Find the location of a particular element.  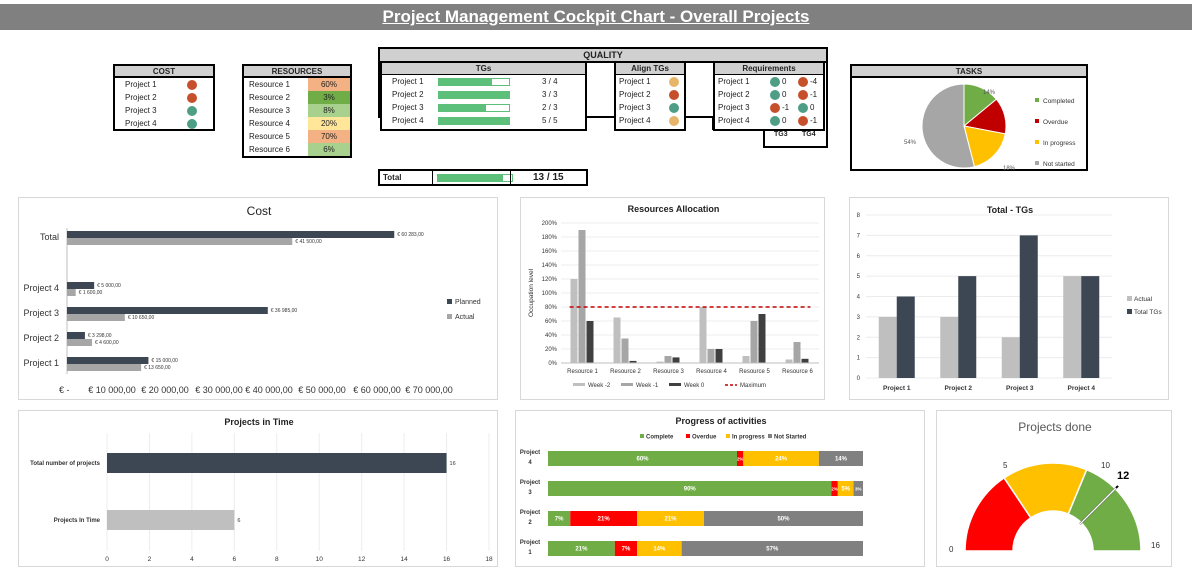

progress-segment-label: 24% is located at coordinates (781, 460).